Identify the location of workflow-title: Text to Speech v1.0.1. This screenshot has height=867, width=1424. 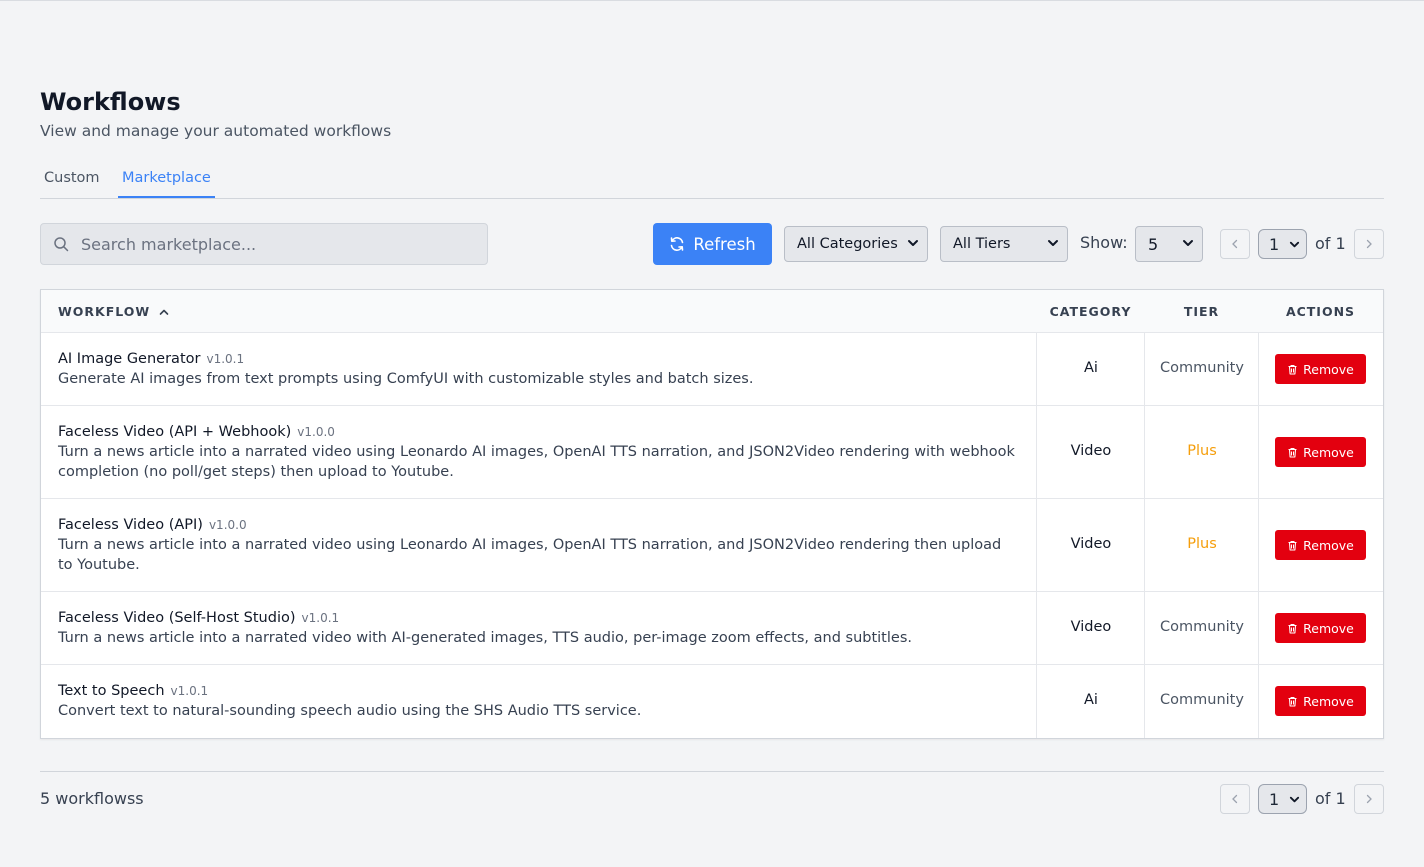
(133, 691).